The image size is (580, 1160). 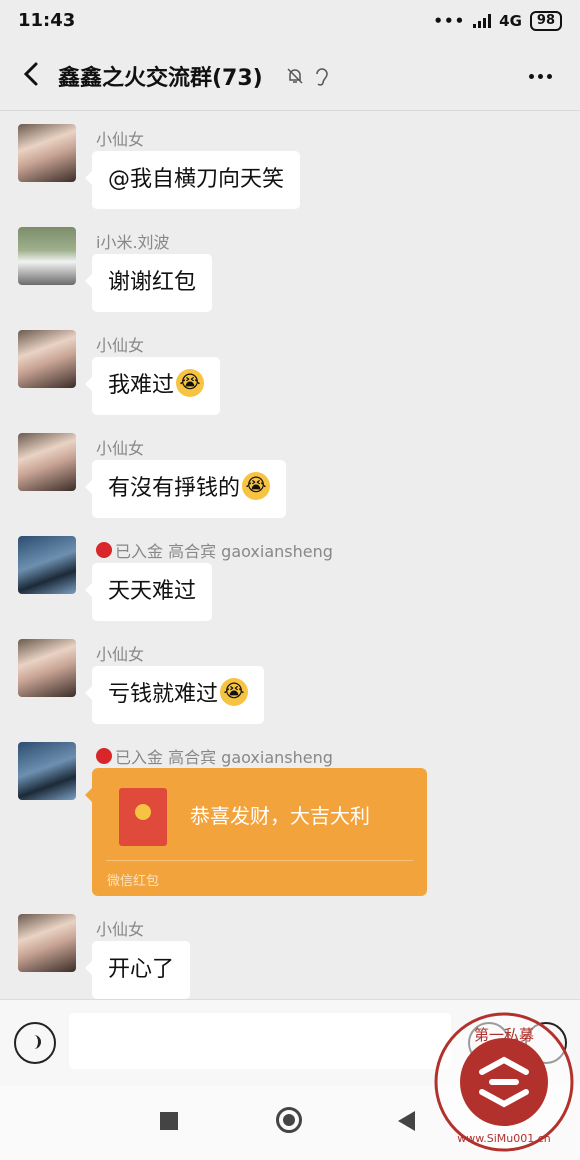 I want to click on message-input, so click(x=260, y=1041).